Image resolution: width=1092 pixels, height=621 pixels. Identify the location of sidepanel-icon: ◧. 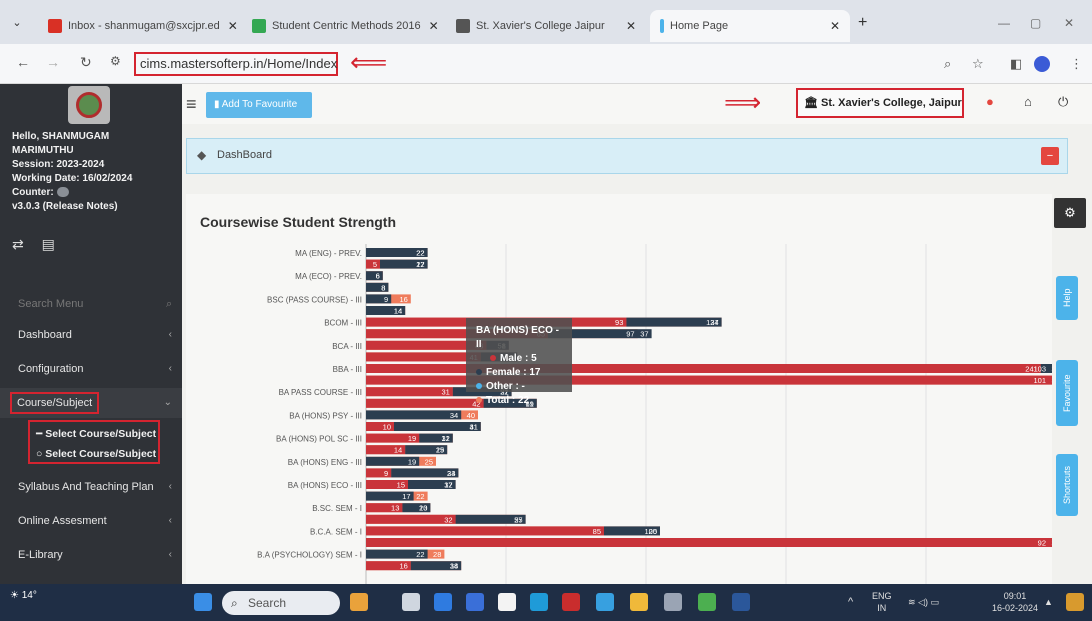
(1016, 64).